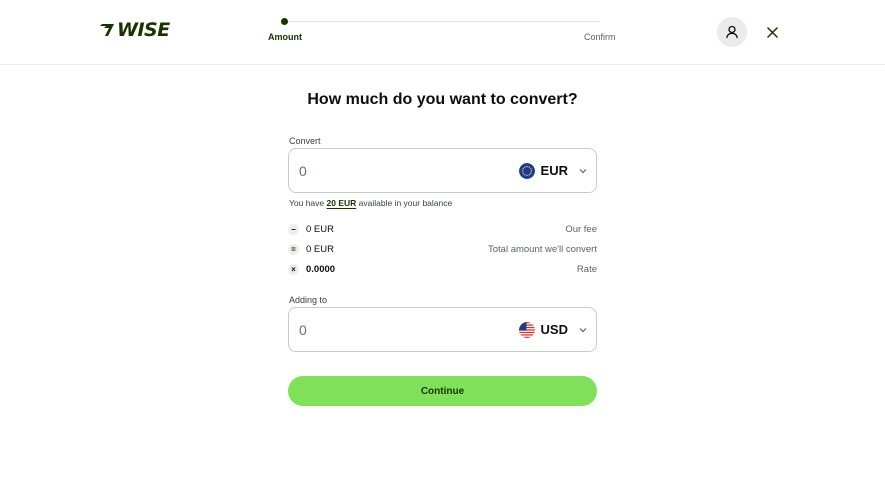 Image resolution: width=885 pixels, height=502 pixels. I want to click on us-flag-icon, so click(526, 330).